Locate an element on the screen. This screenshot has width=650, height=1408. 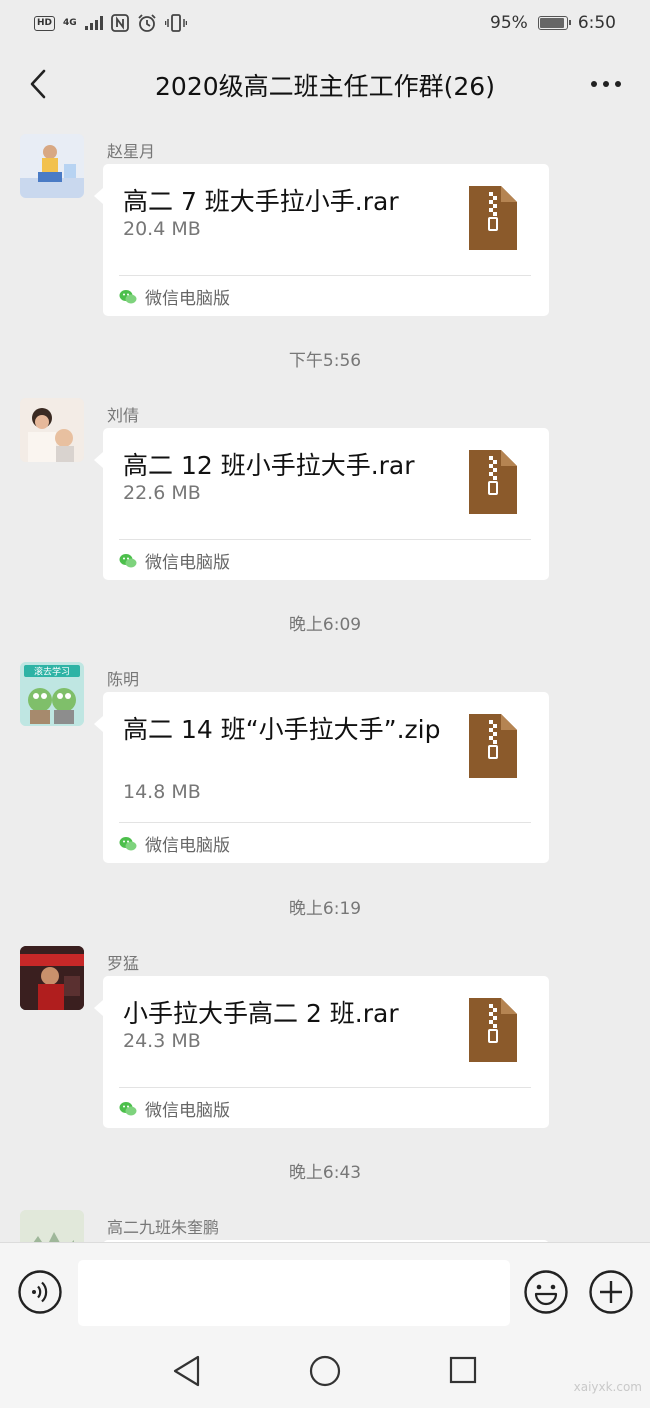
file-name: 高二 14 班“小手拉大手”.zip is located at coordinates (282, 729).